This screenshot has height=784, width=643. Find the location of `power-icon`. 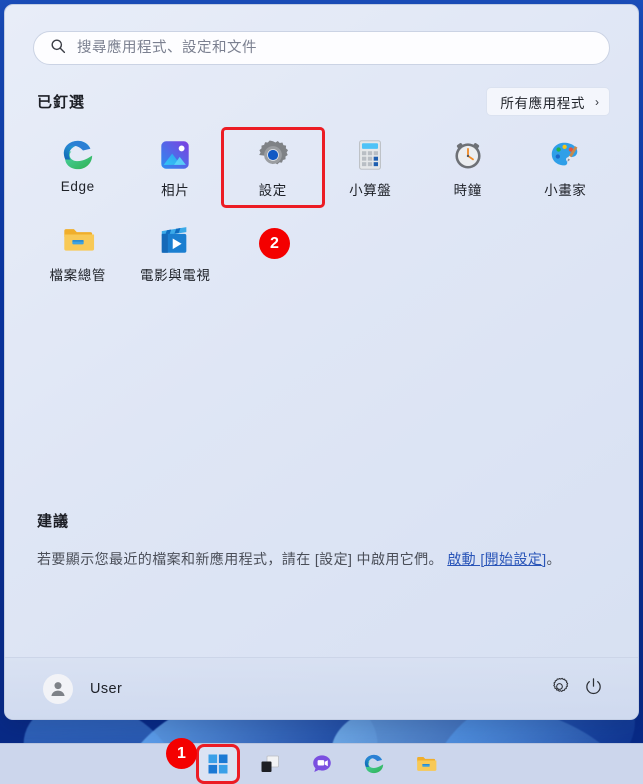

power-icon is located at coordinates (593, 689).